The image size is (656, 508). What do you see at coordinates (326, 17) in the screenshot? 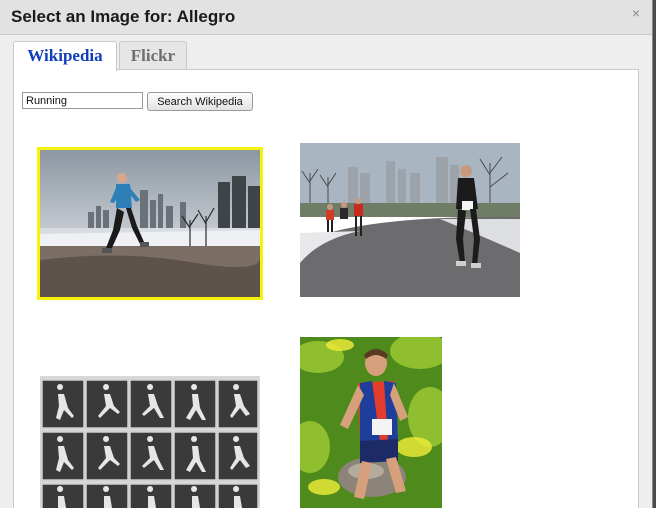
I see `dialog-titlebar: Select an Image for: Allegro ×` at bounding box center [326, 17].